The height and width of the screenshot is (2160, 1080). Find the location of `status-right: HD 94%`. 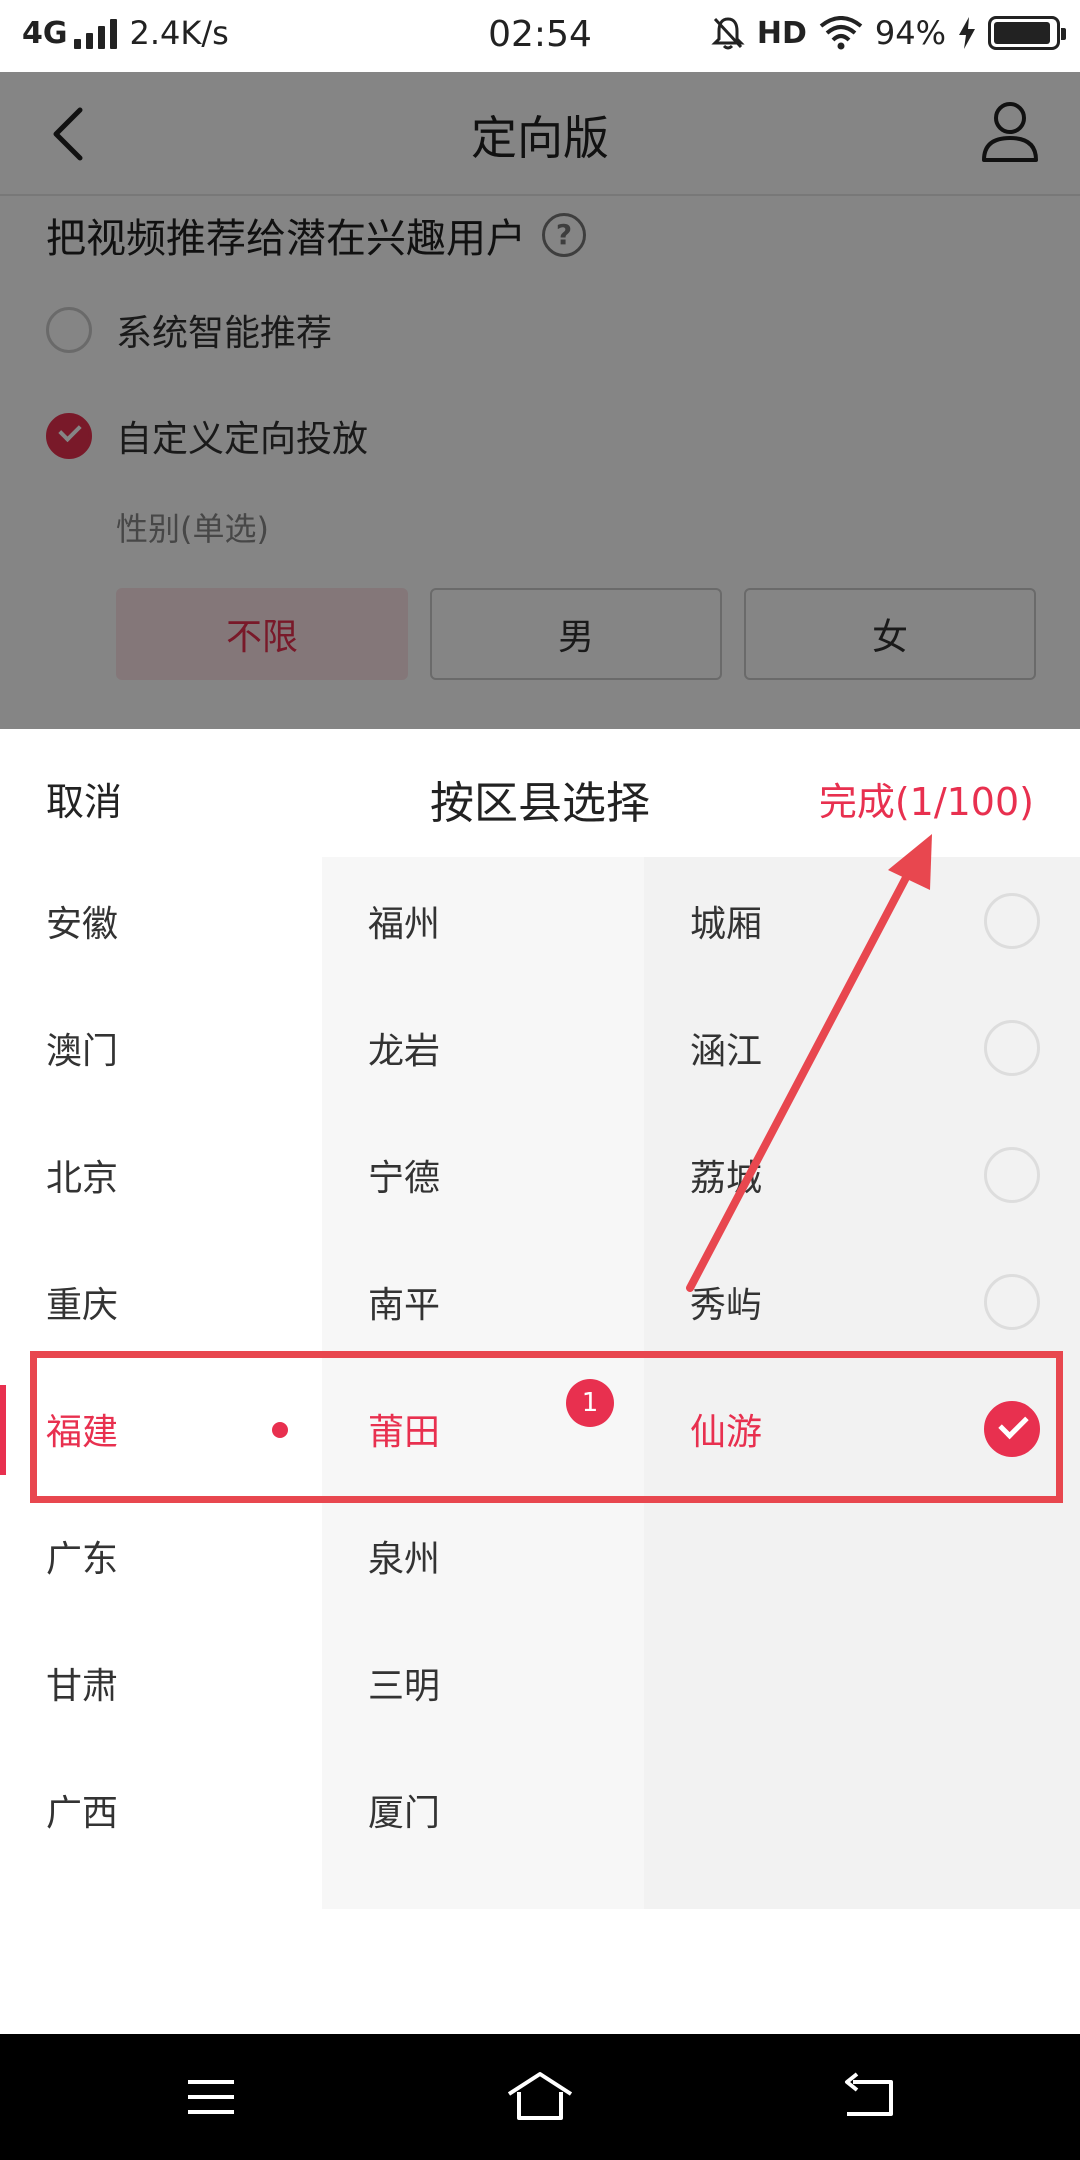

status-right: HD 94% is located at coordinates (882, 33).